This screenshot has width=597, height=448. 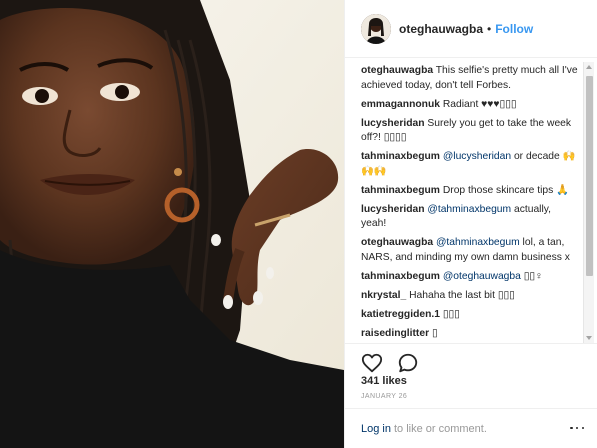 I want to click on avatar, so click(x=376, y=28).